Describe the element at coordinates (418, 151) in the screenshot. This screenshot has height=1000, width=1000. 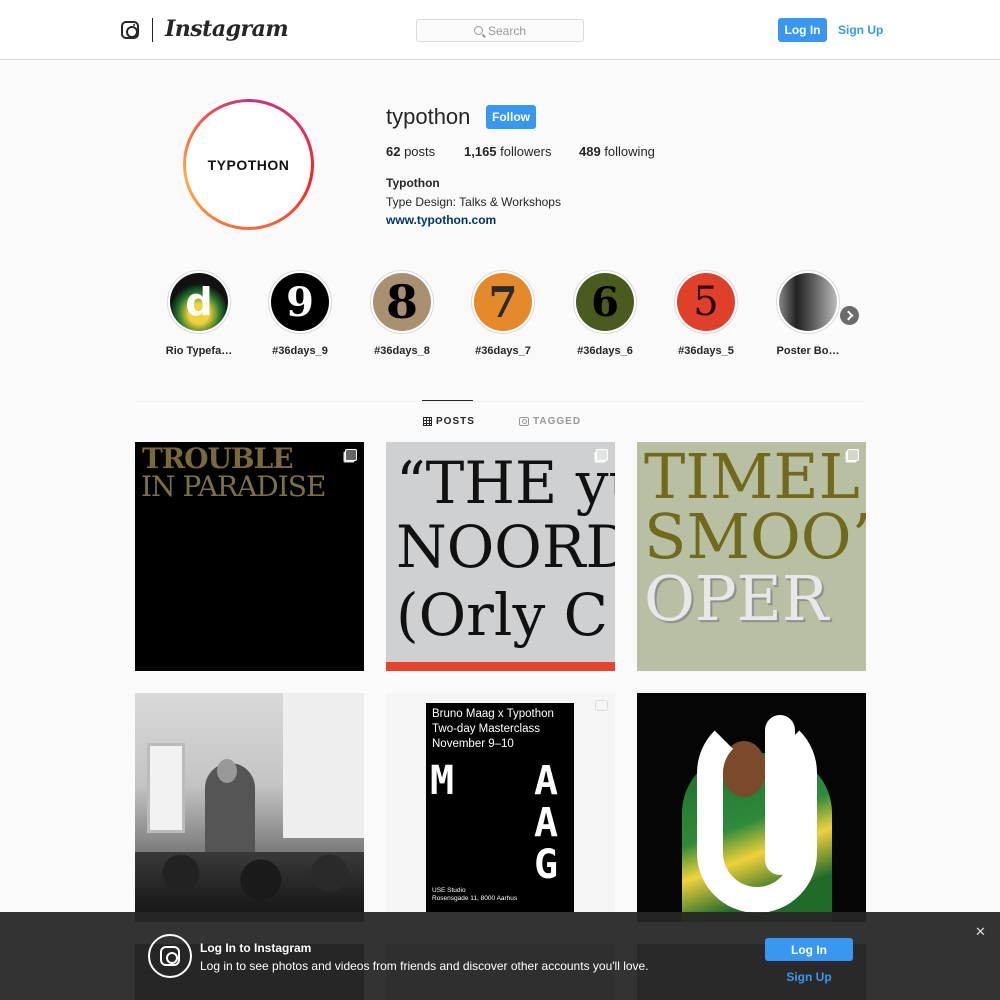
I see `posts-count-label: posts` at that location.